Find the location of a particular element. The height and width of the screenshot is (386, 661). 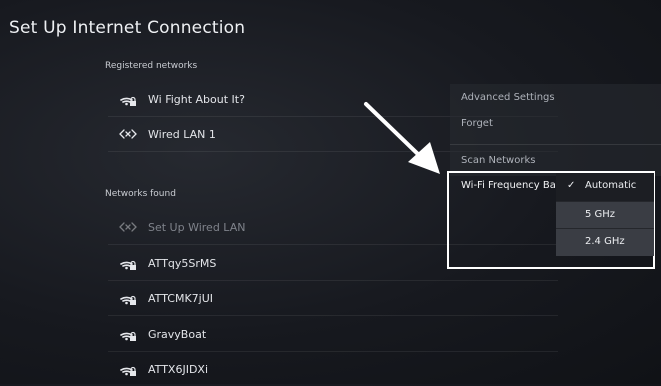

found-network-row: ATTX6JIDXi is located at coordinates (333, 369).